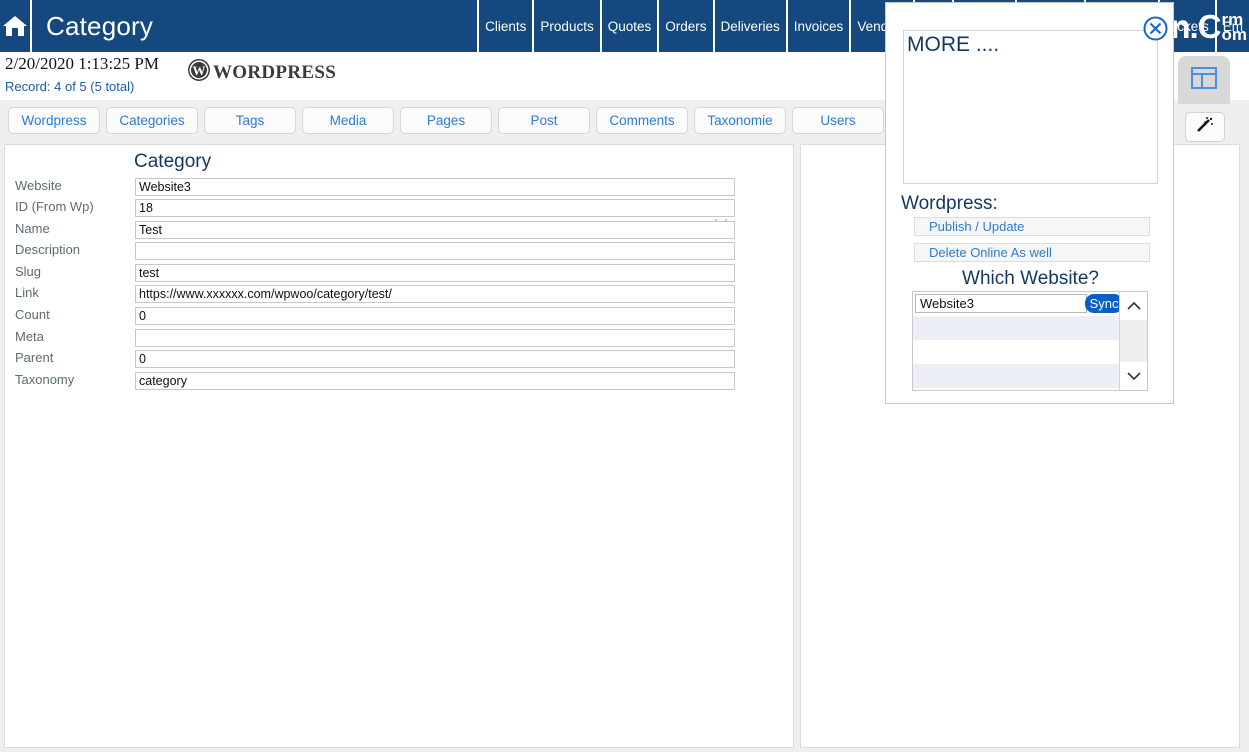 This screenshot has height=752, width=1249. What do you see at coordinates (250, 120) in the screenshot?
I see `tab-tags: Tags` at bounding box center [250, 120].